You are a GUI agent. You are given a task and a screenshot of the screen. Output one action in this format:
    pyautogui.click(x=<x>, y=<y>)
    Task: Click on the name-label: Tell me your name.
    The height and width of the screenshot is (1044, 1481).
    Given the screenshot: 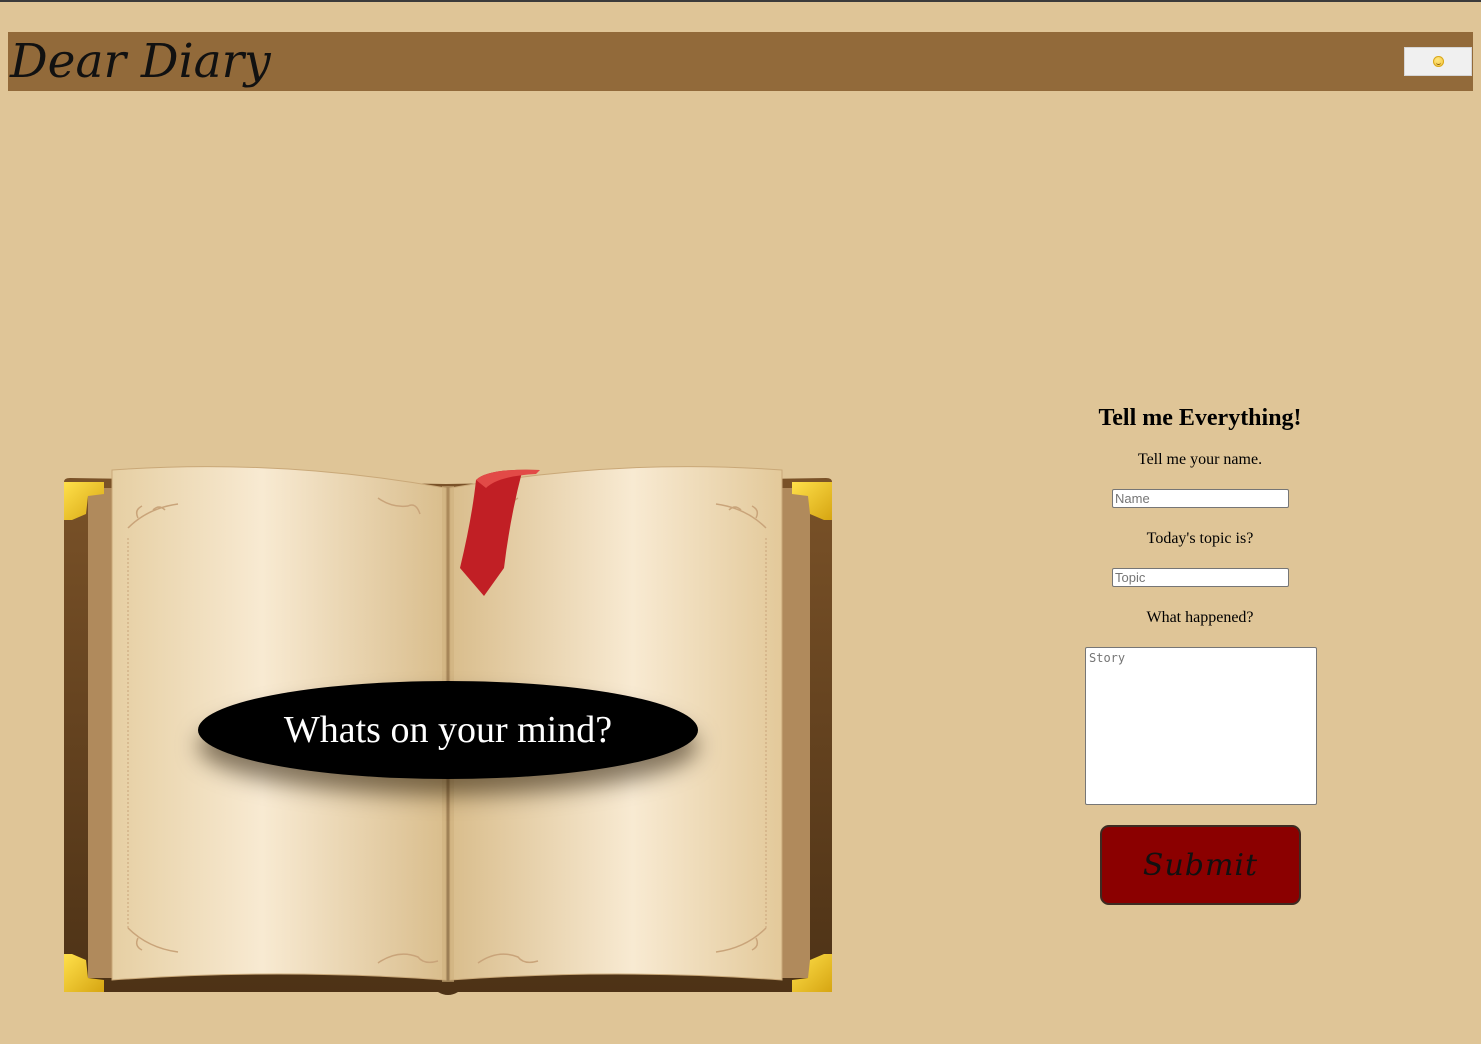 What is the action you would take?
    pyautogui.click(x=1200, y=459)
    